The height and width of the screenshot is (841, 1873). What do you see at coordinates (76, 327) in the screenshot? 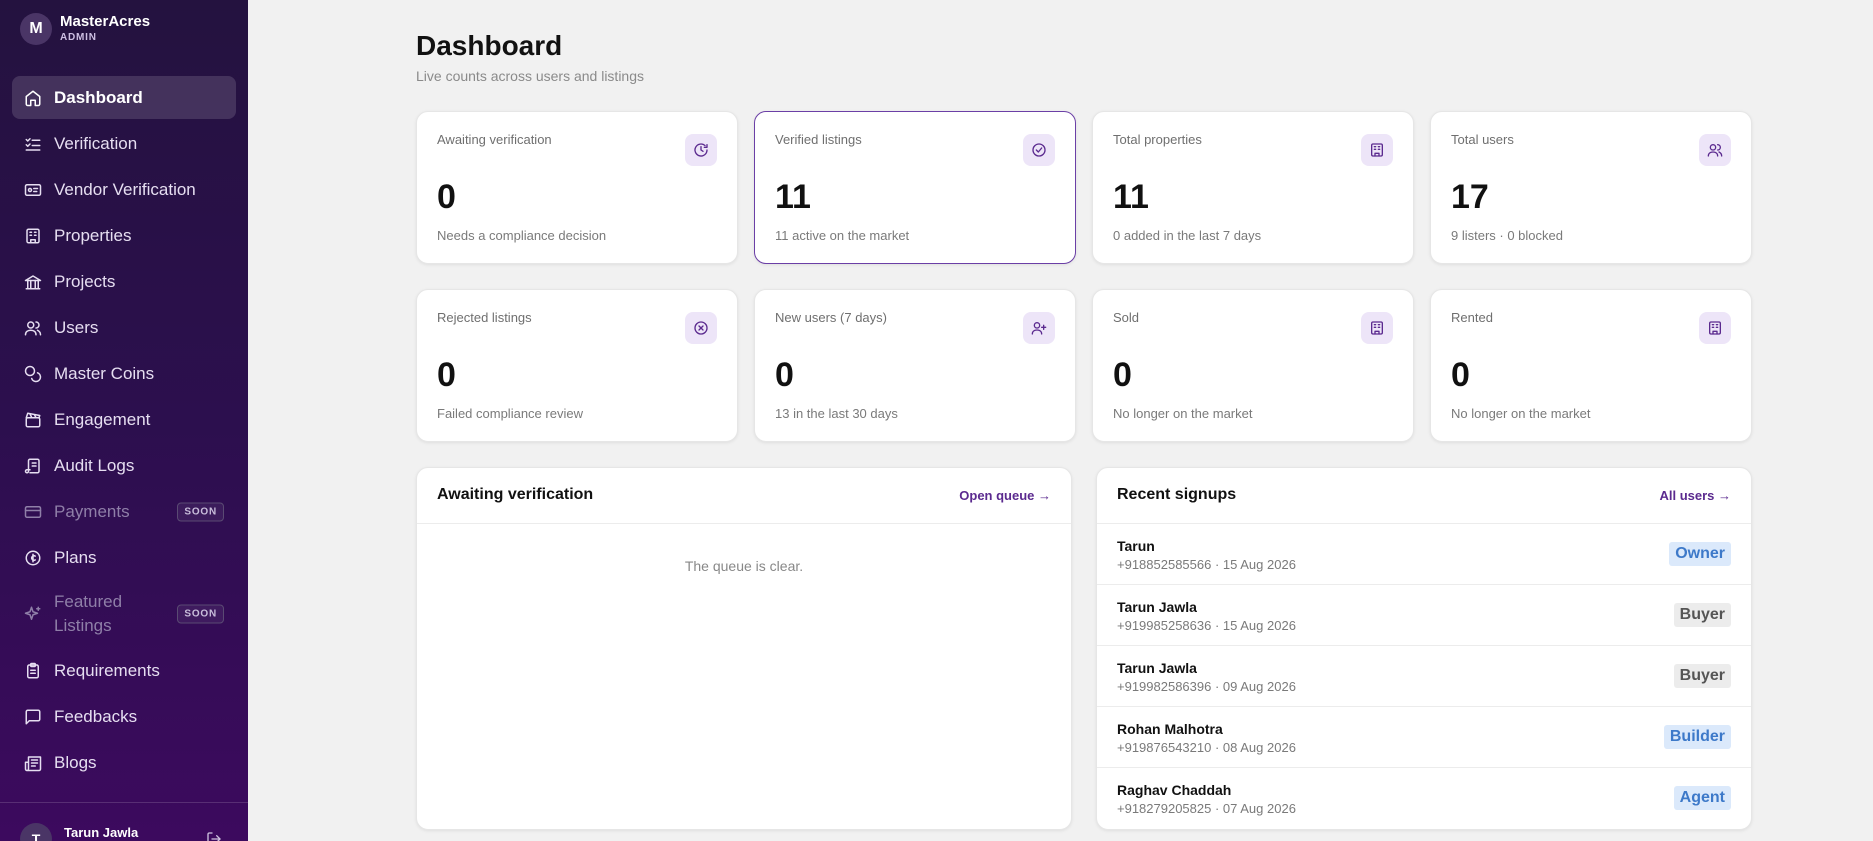
I see `sidebar-item-label: Users` at bounding box center [76, 327].